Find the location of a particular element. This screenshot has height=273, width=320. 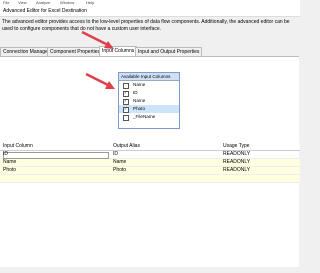

menu-view: View is located at coordinates (22, 2).